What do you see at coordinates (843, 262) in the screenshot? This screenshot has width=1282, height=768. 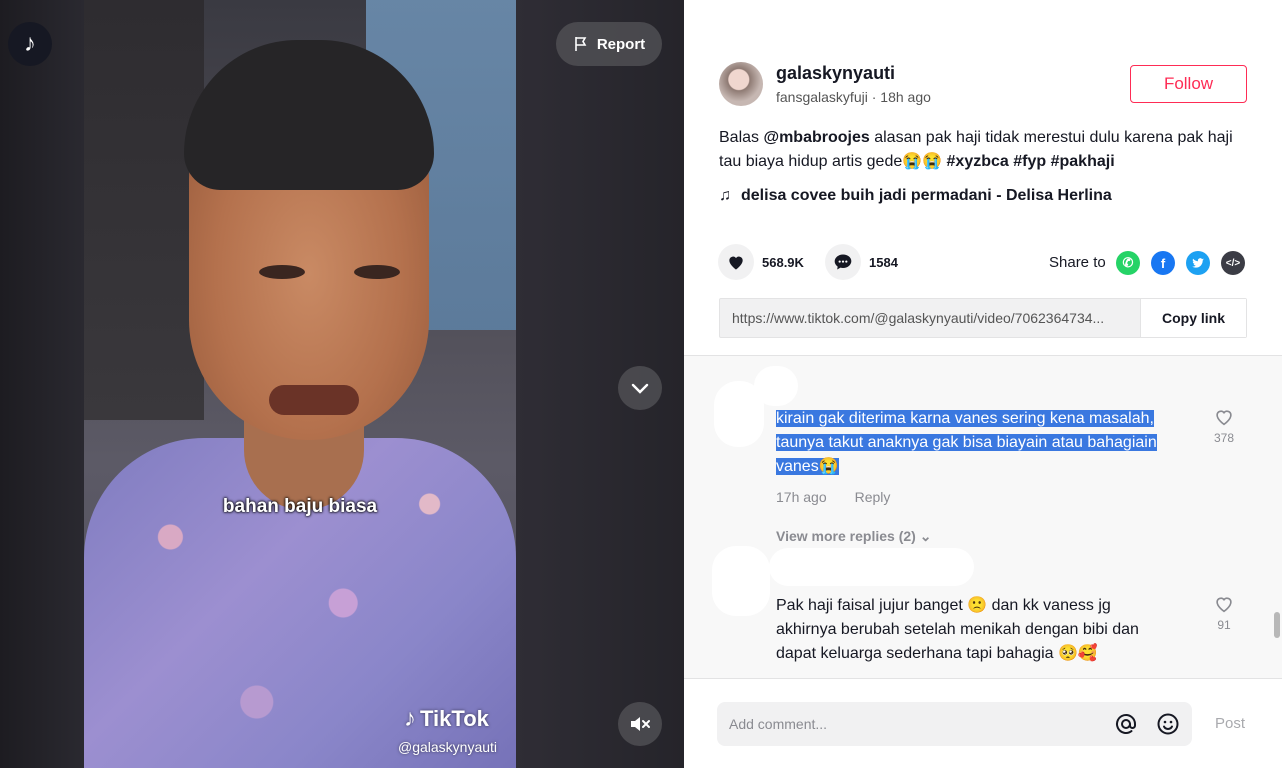 I see `comment-bubble-icon` at bounding box center [843, 262].